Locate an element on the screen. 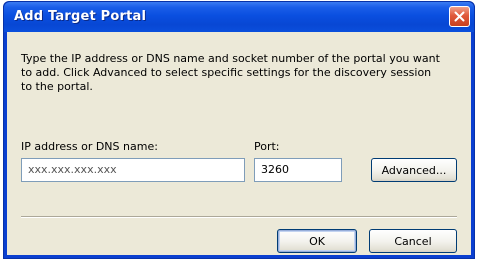  ip-address-input: xxx.xxx.xxx.xxx is located at coordinates (133, 170).